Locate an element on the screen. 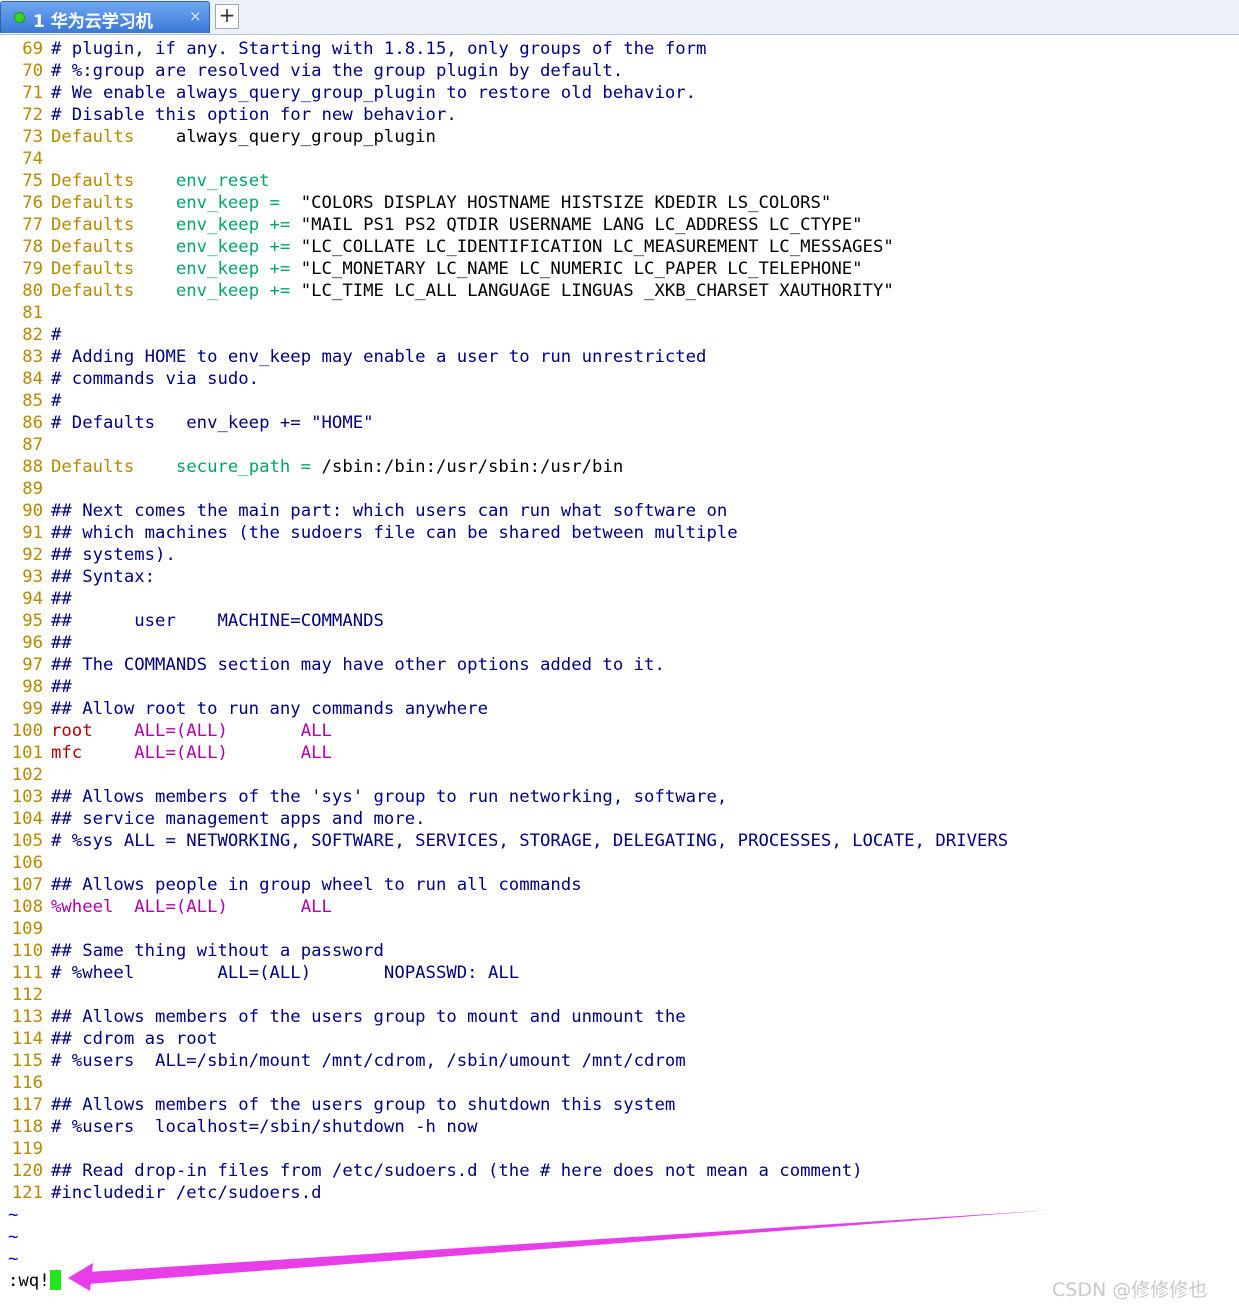 Image resolution: width=1239 pixels, height=1306 pixels. close-icon: × is located at coordinates (195, 16).